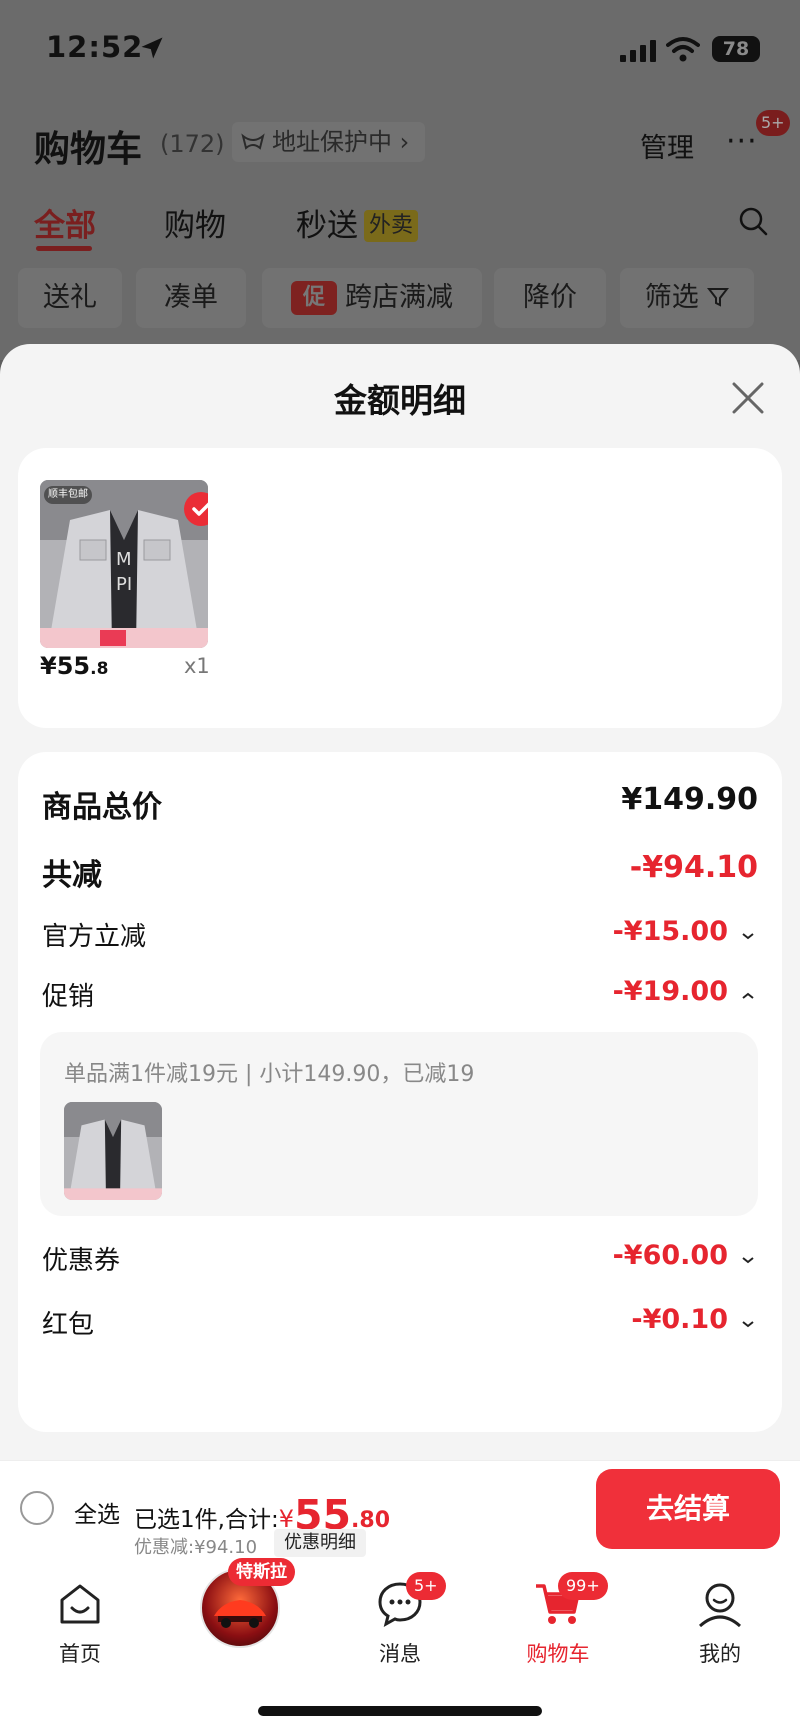  Describe the element at coordinates (152, 48) in the screenshot. I see `location-arrow-icon` at that location.